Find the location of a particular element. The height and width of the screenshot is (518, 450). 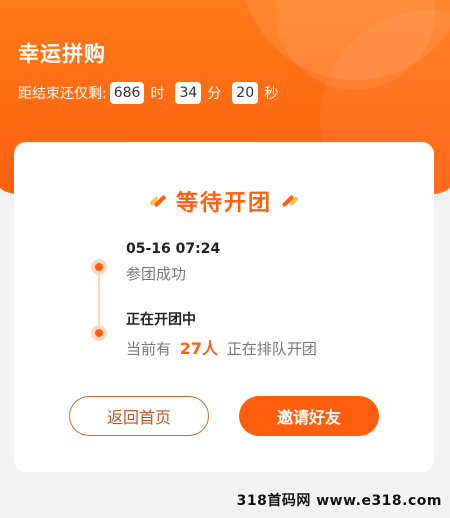

hours-unit: 时 is located at coordinates (157, 94).